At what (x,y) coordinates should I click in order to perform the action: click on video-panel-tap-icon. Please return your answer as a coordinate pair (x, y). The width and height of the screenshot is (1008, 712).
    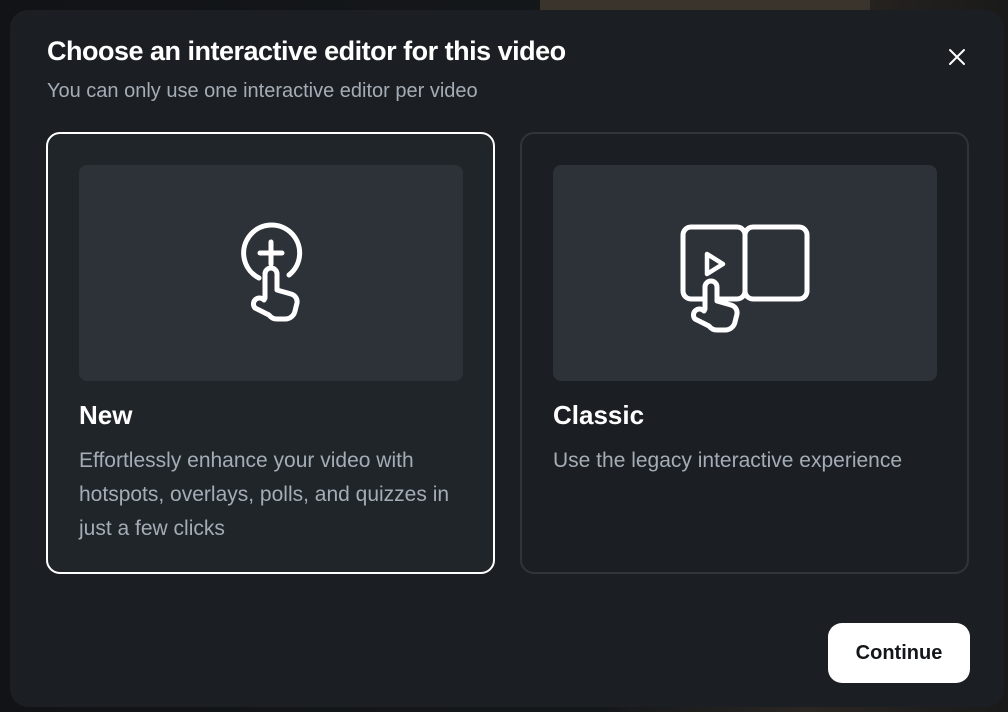
    Looking at the image, I should click on (745, 278).